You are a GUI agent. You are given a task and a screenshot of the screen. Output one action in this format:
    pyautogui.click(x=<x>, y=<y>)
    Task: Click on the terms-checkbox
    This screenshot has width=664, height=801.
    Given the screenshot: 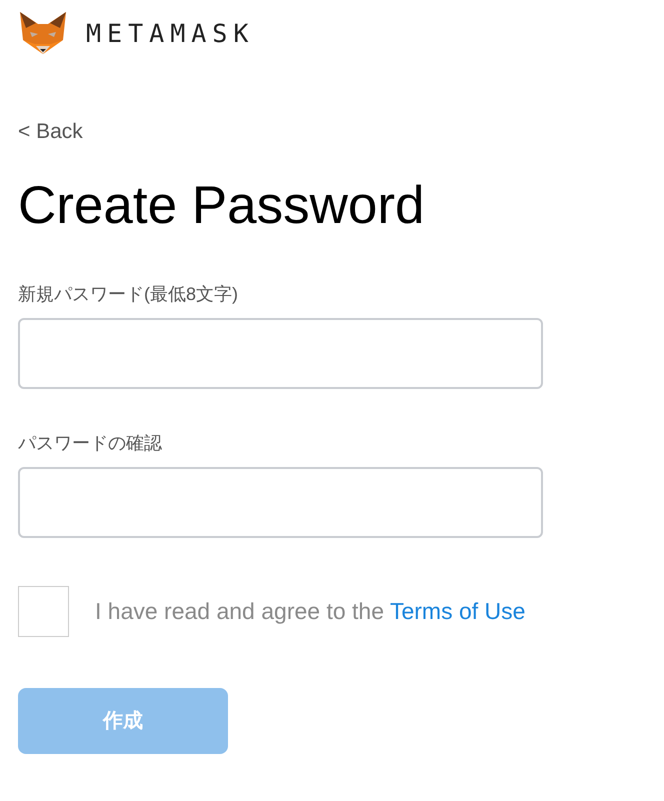 What is the action you would take?
    pyautogui.click(x=43, y=611)
    